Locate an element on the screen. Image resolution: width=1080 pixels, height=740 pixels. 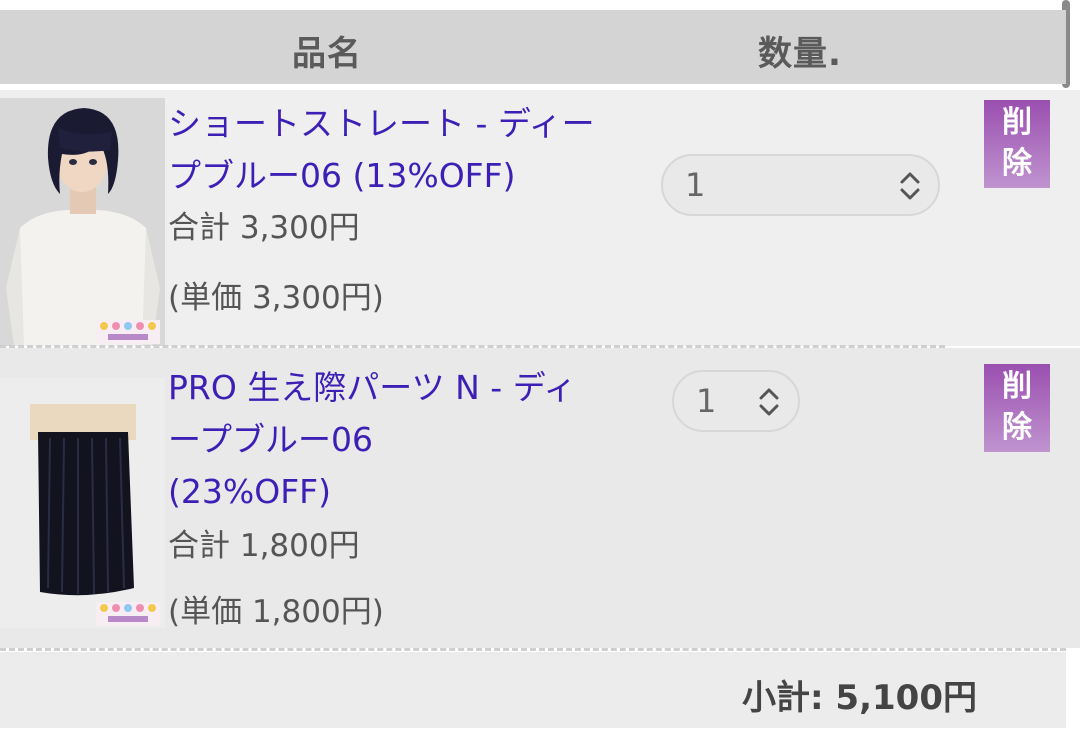
product-image-short-wig is located at coordinates (82, 222).